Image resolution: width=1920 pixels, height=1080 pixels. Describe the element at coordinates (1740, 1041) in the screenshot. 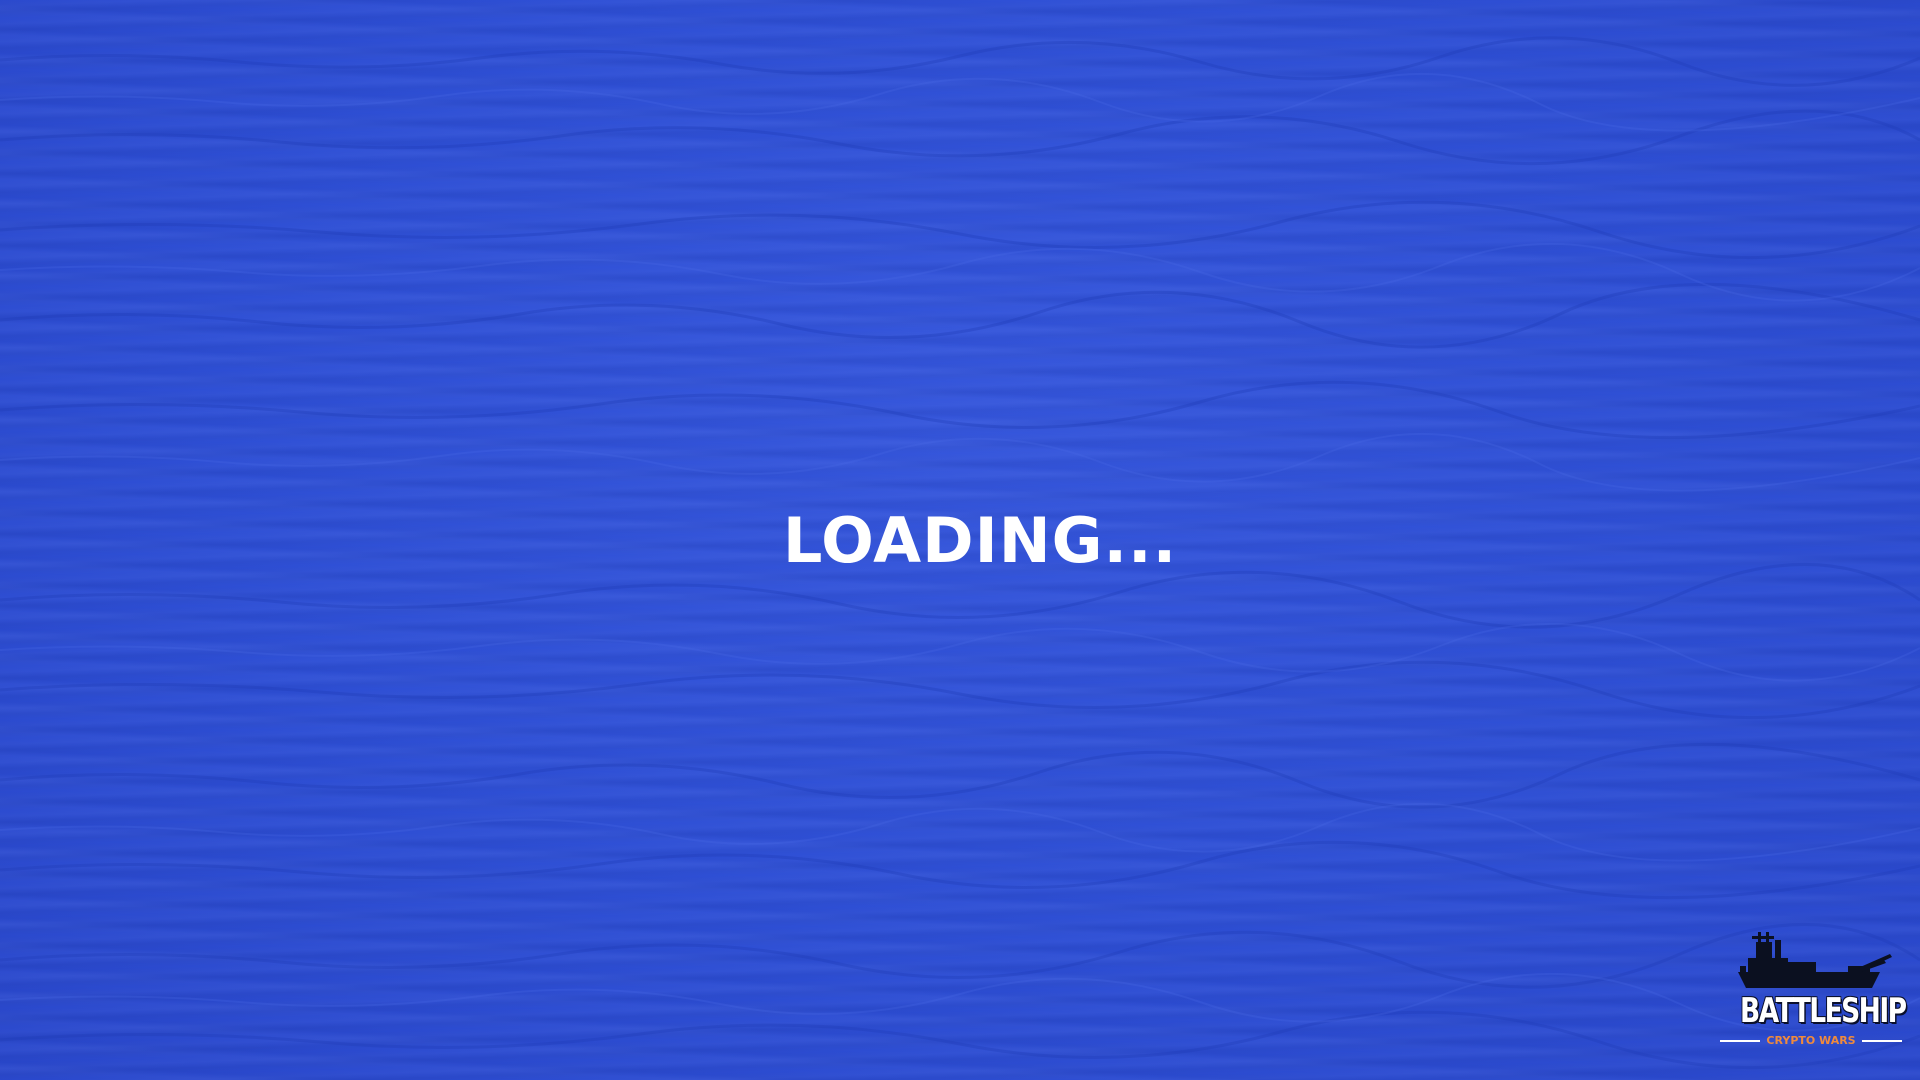

I see `logo-divider-left` at that location.